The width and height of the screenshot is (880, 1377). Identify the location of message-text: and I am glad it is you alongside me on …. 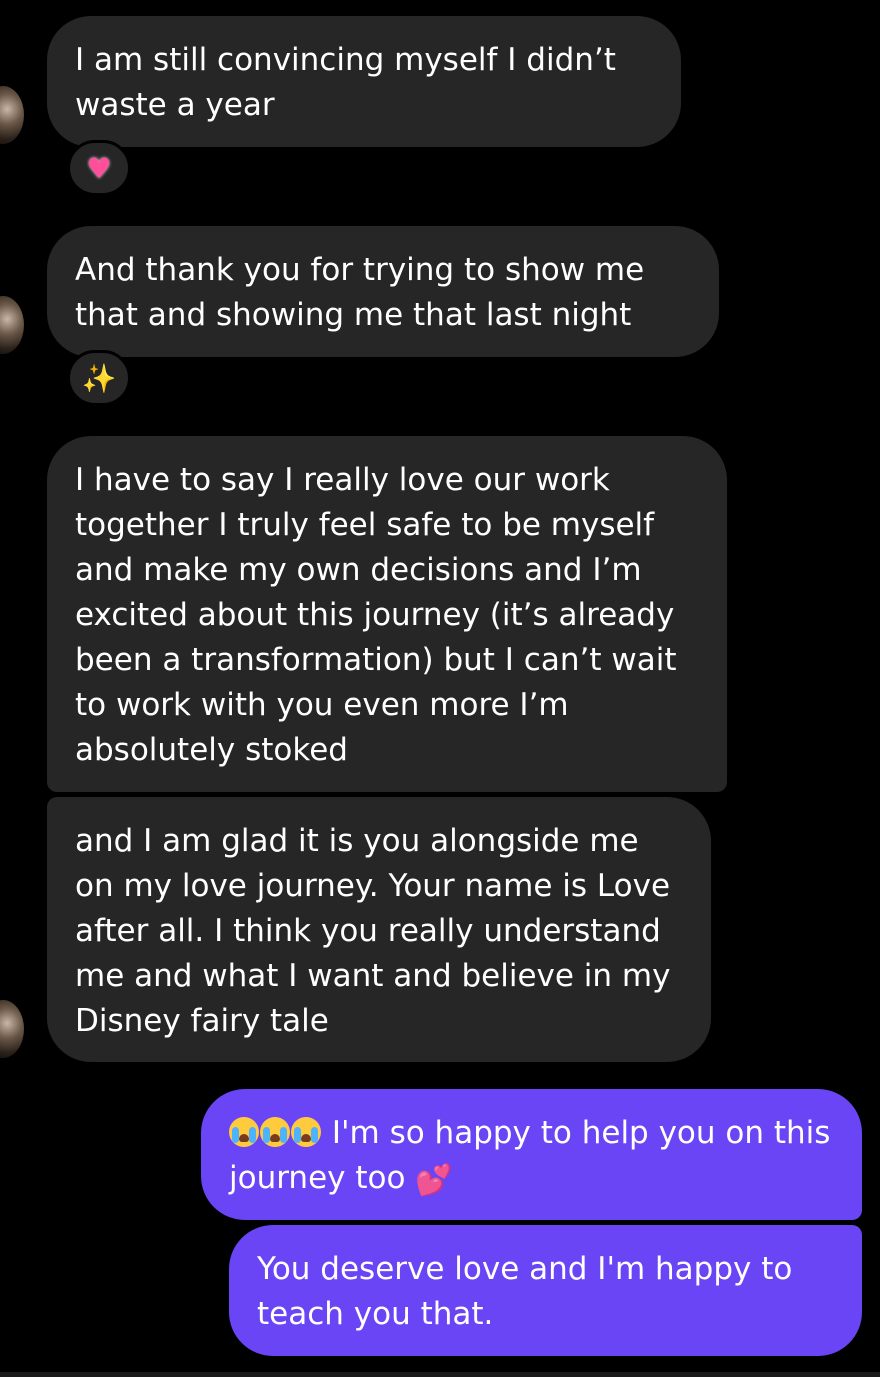
(373, 931).